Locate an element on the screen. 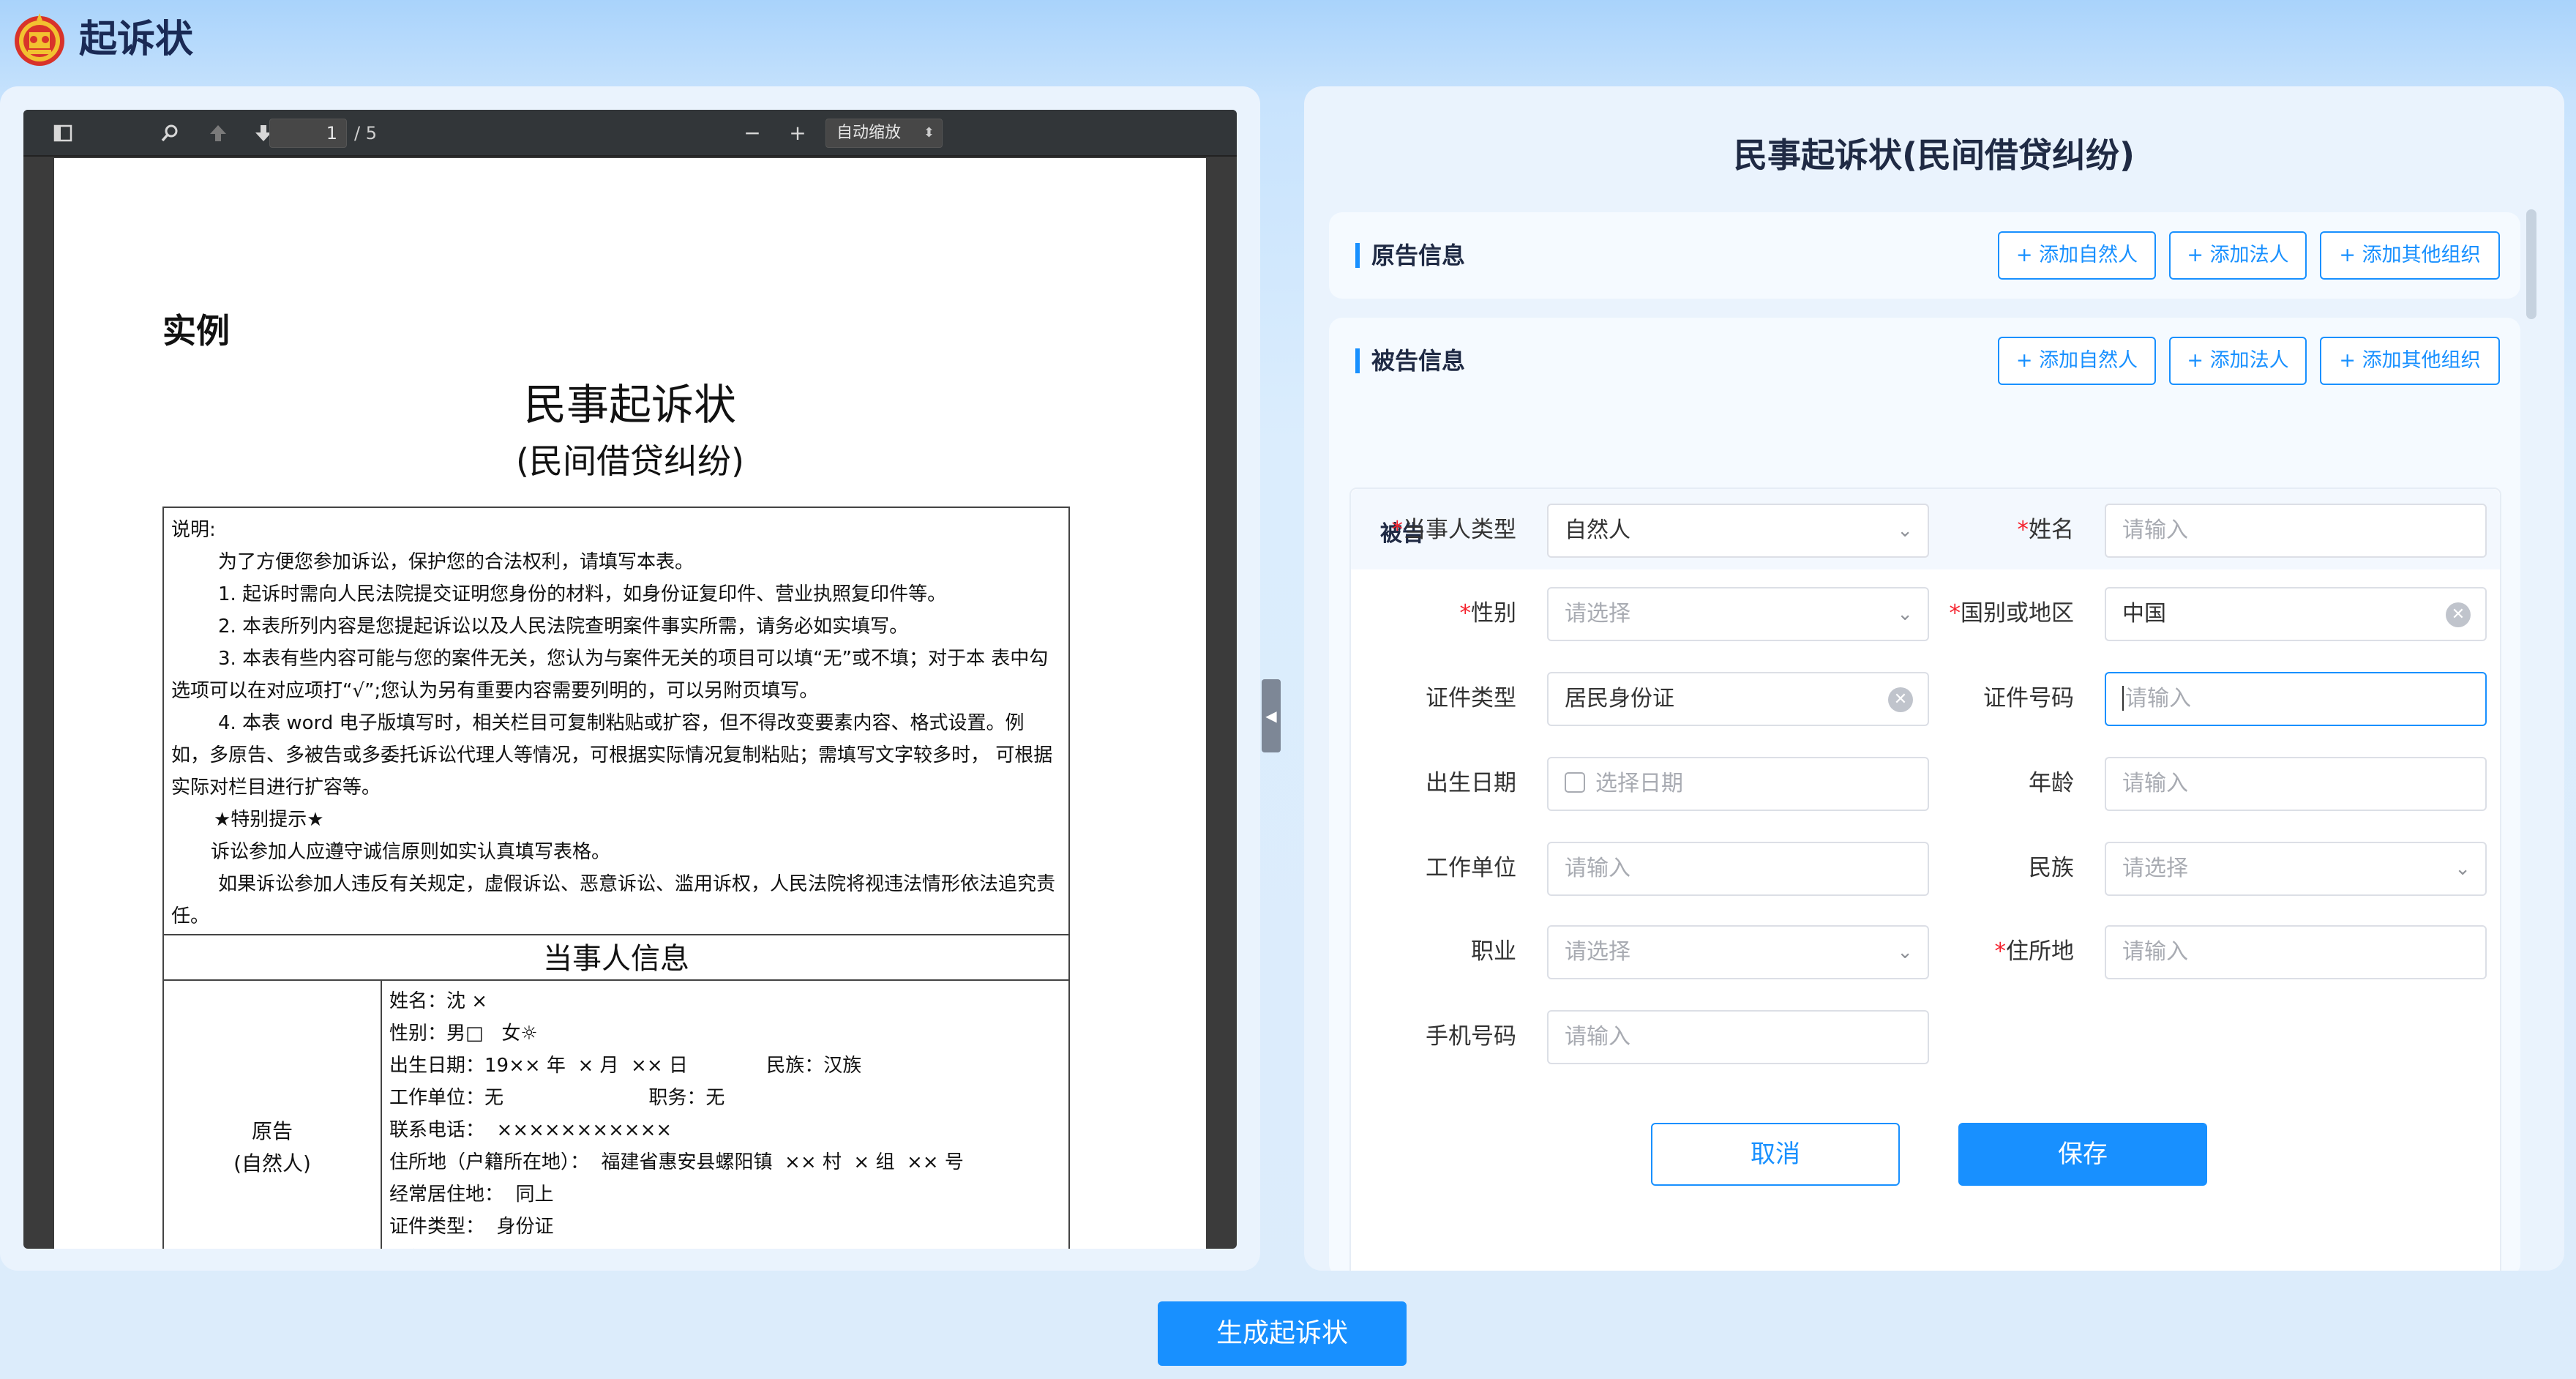  id-type-value: 居民身份证 is located at coordinates (1619, 698).